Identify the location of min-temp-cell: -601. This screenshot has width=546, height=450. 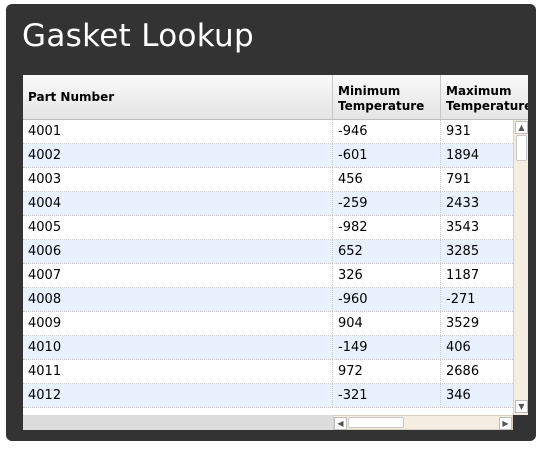
(387, 155).